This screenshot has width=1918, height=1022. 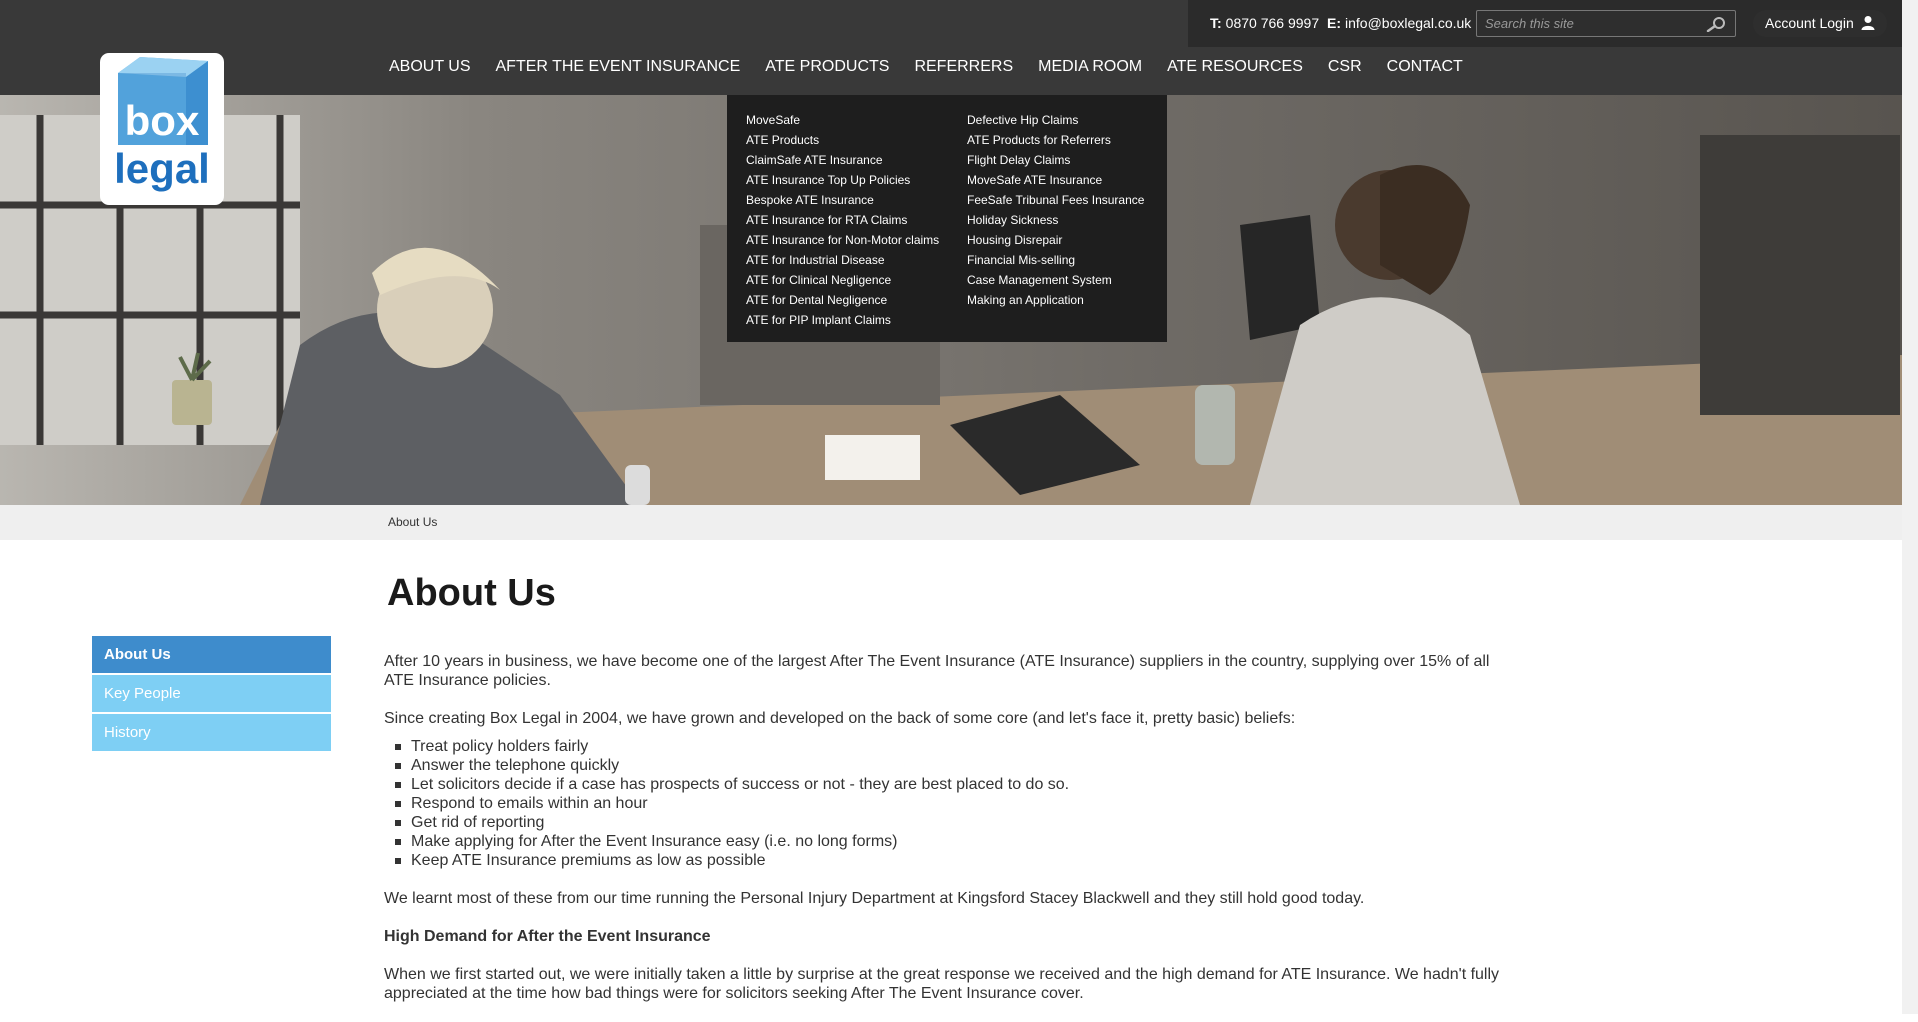 What do you see at coordinates (842, 240) in the screenshot?
I see `dropdown-item-non-motor: ATE Insurance for Non-Motor claims` at bounding box center [842, 240].